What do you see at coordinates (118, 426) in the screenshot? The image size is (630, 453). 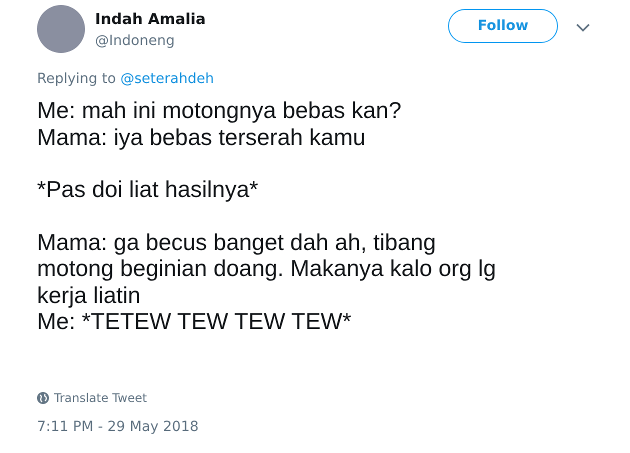 I see `tweet-timestamp: 7:11 PM - 29 May 2018` at bounding box center [118, 426].